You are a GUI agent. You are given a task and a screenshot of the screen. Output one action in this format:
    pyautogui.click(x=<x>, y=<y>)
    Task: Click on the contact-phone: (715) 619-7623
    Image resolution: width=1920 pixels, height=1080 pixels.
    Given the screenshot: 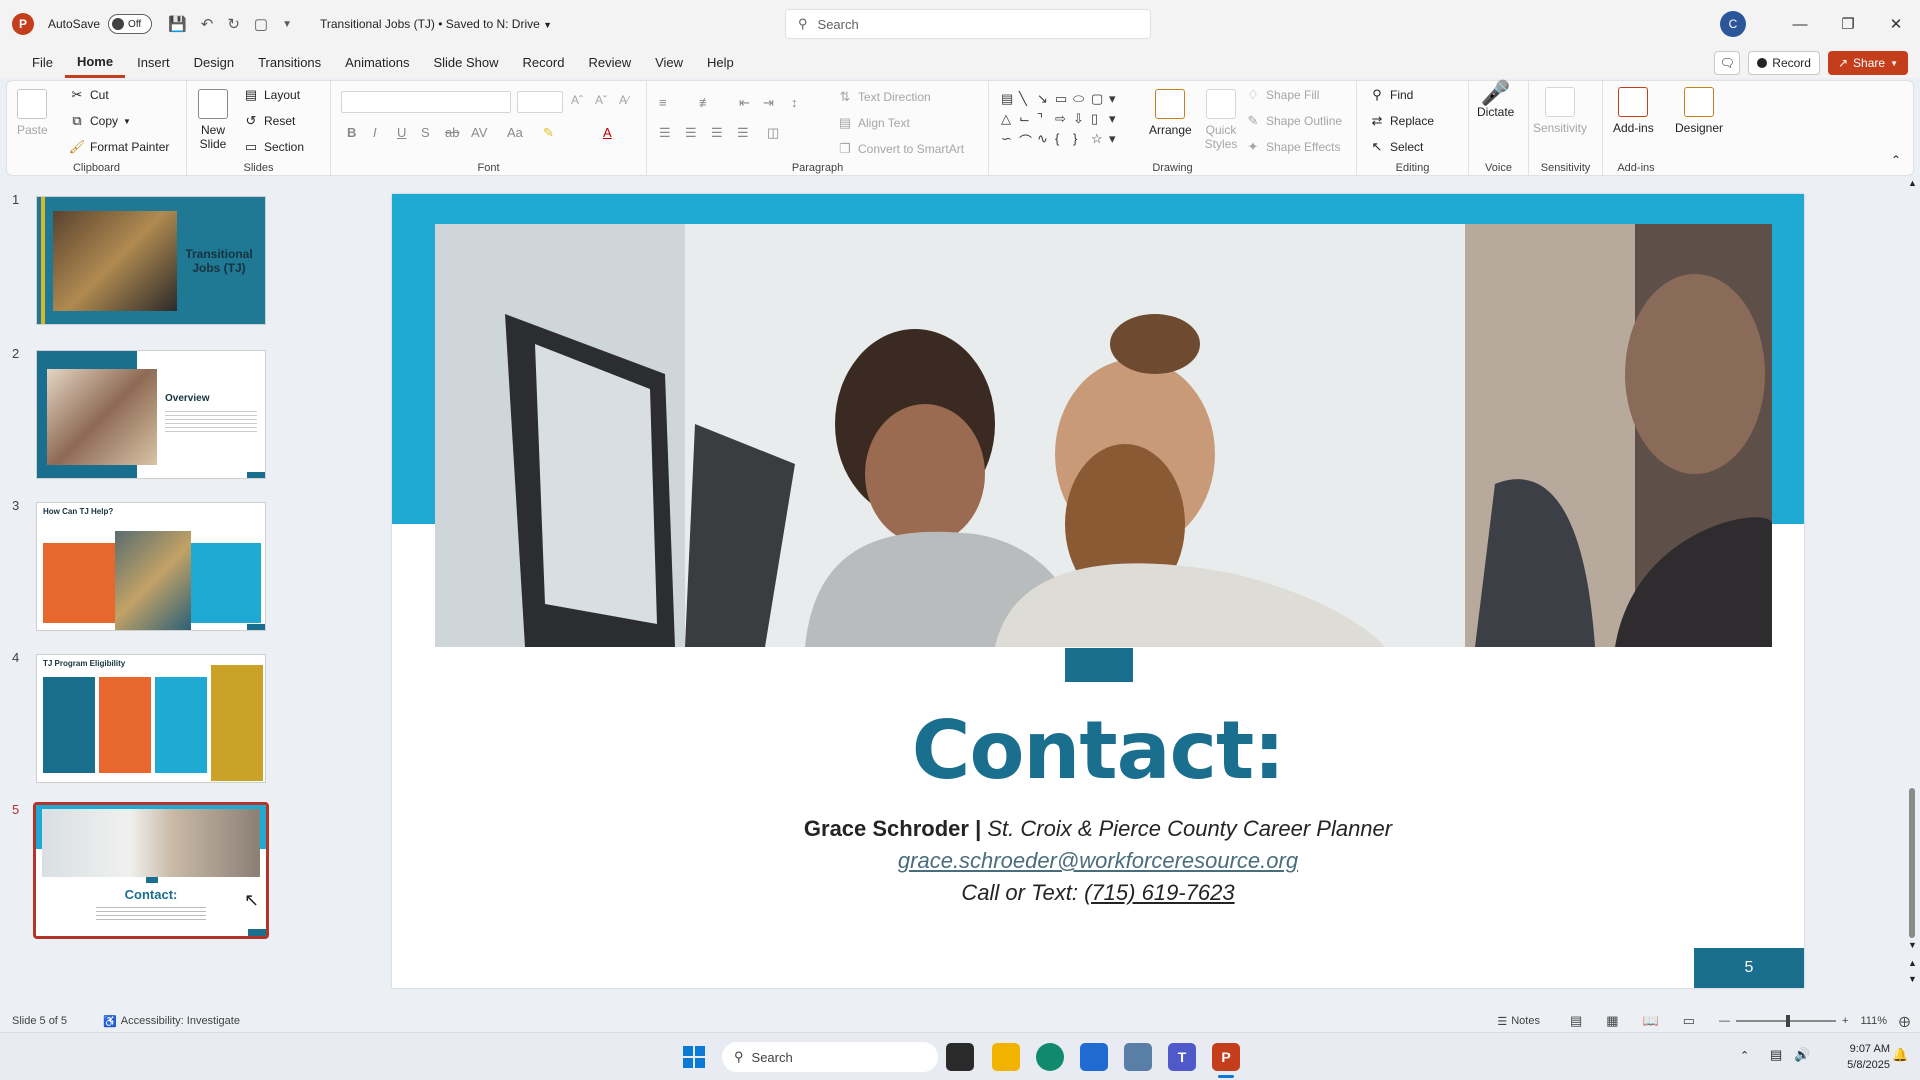 What is the action you would take?
    pyautogui.click(x=1159, y=892)
    